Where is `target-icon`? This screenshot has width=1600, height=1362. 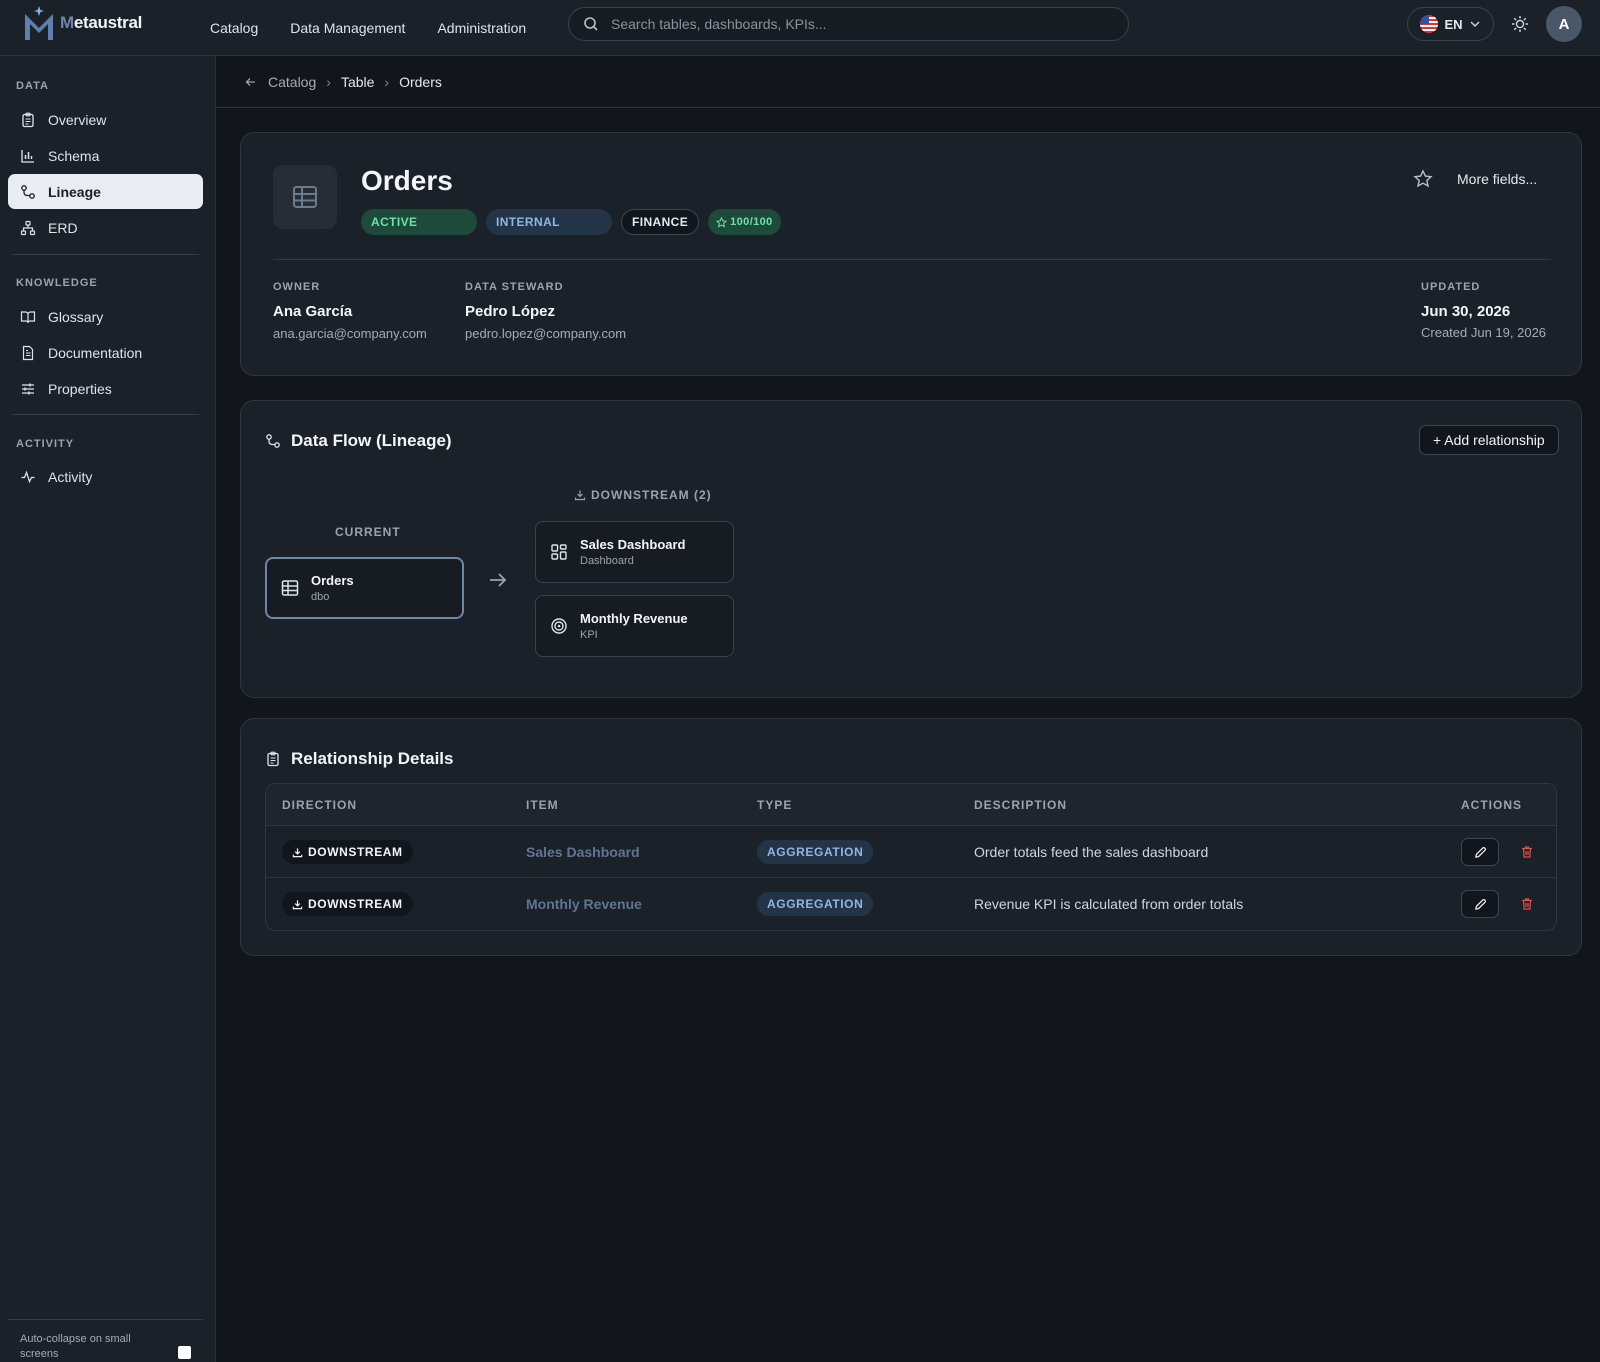
target-icon is located at coordinates (559, 626).